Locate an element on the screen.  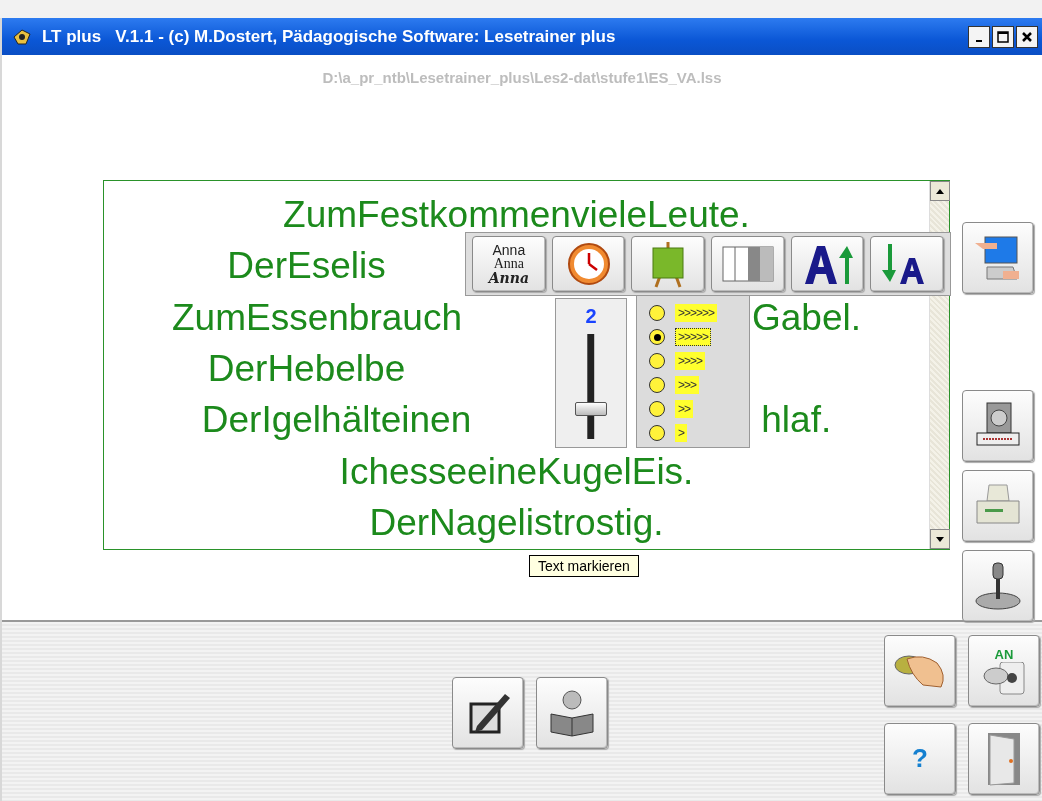
minimize-button is located at coordinates (979, 36).